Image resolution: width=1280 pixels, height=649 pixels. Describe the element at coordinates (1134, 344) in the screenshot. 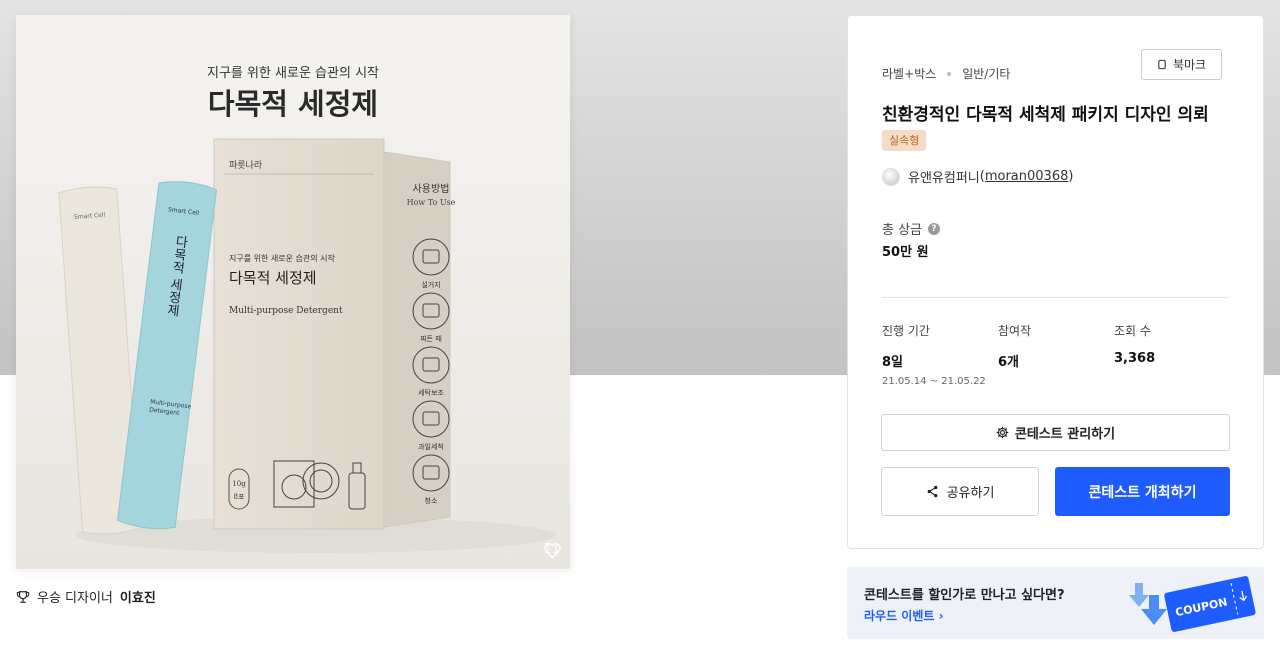

I see `stat-views: 조회 수 3,368` at that location.